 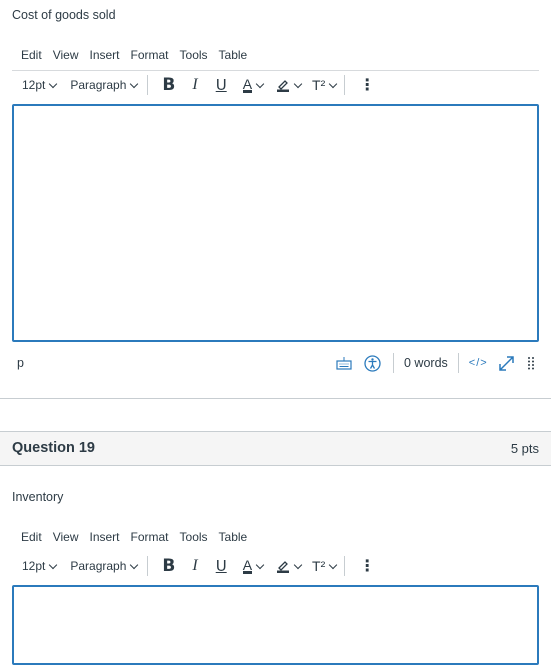 What do you see at coordinates (53, 448) in the screenshot?
I see `question-title: Question 19` at bounding box center [53, 448].